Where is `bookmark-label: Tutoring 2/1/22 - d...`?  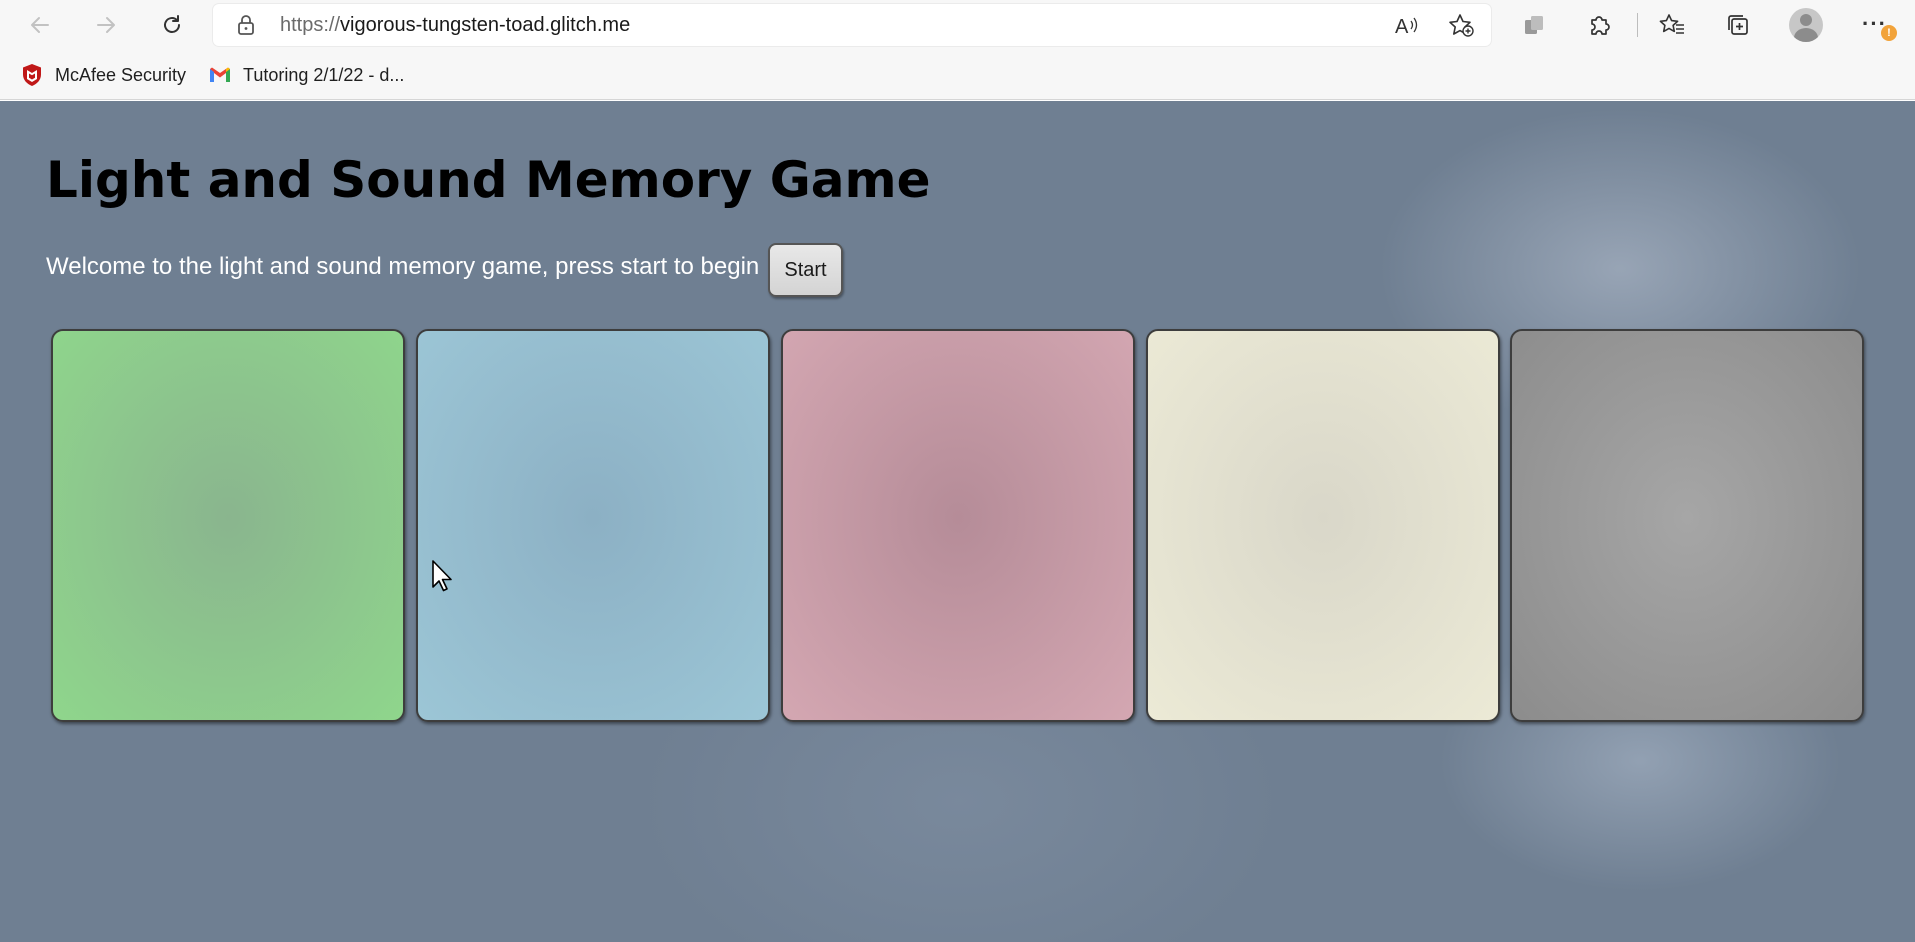 bookmark-label: Tutoring 2/1/22 - d... is located at coordinates (324, 74).